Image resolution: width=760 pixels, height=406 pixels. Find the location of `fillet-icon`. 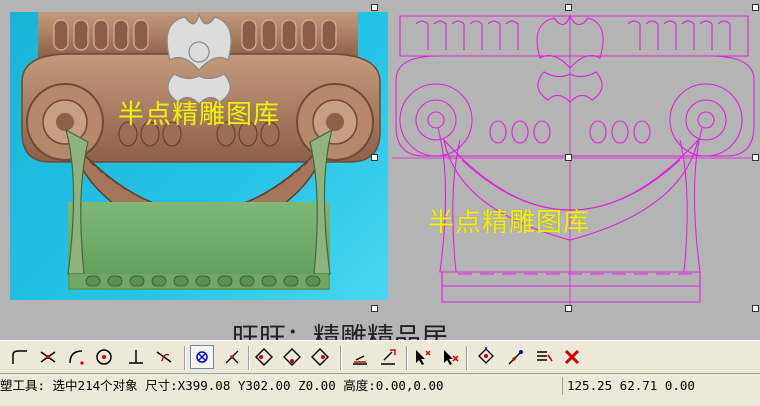

fillet-icon is located at coordinates (20, 357).